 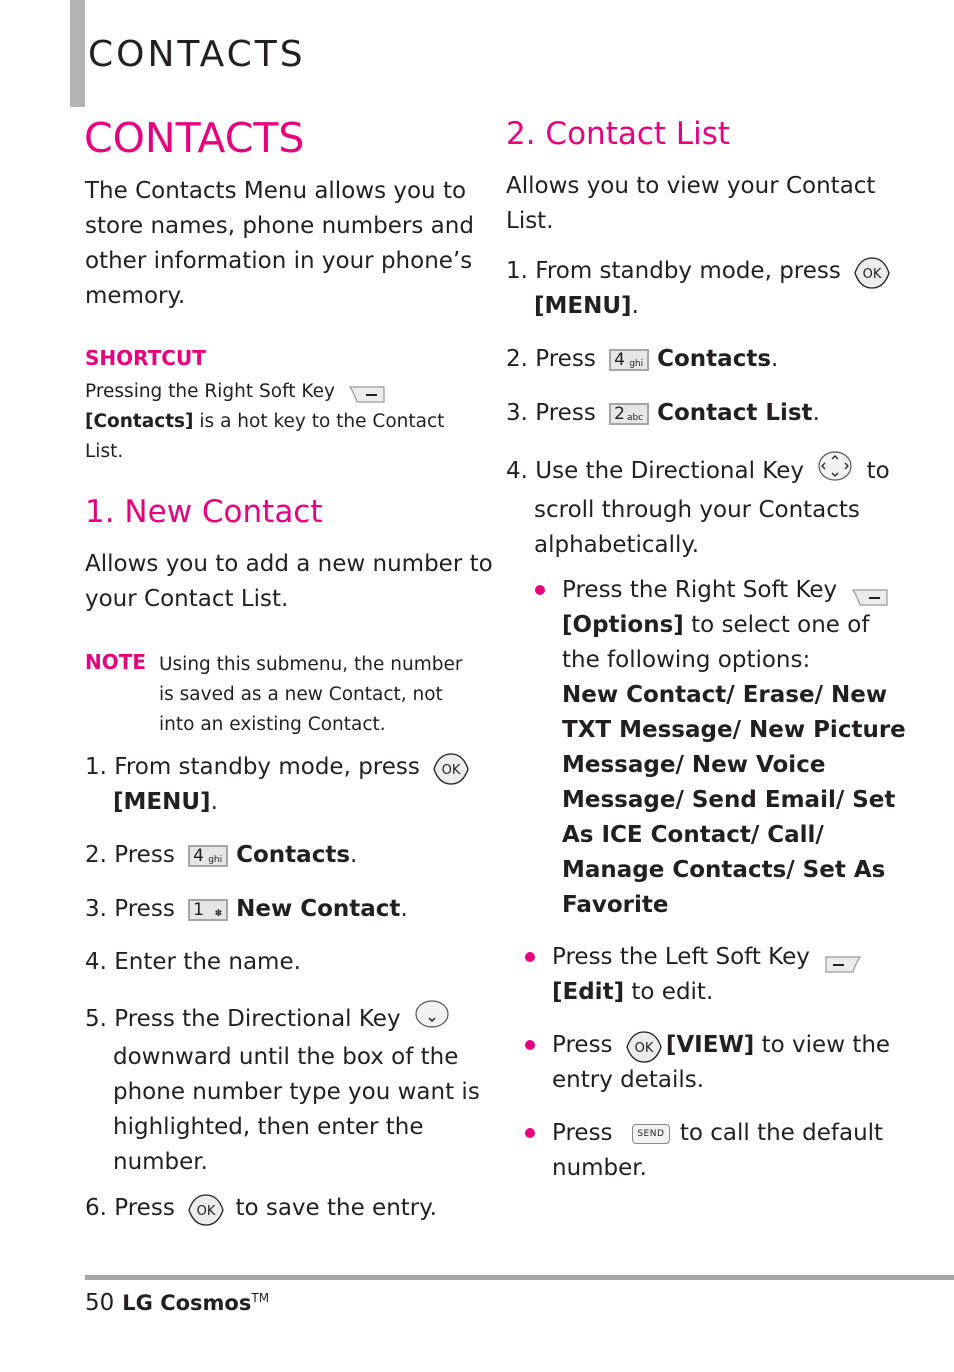 I want to click on intro-line: memory., so click(x=135, y=296).